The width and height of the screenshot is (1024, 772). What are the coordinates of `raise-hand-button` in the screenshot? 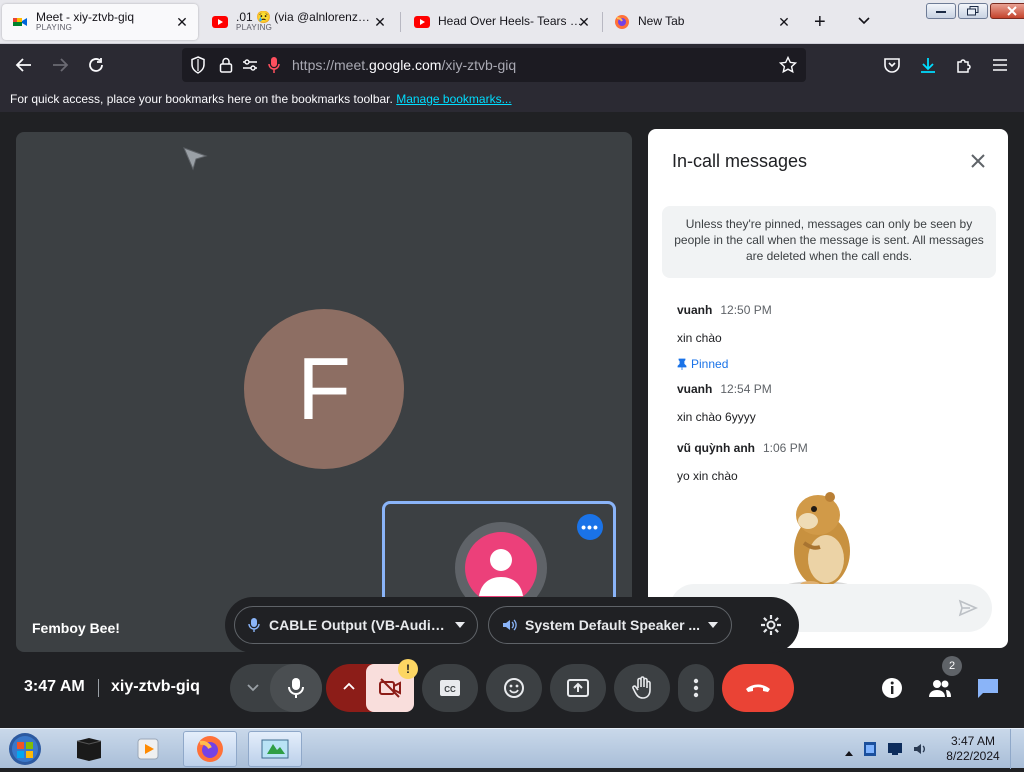 It's located at (642, 688).